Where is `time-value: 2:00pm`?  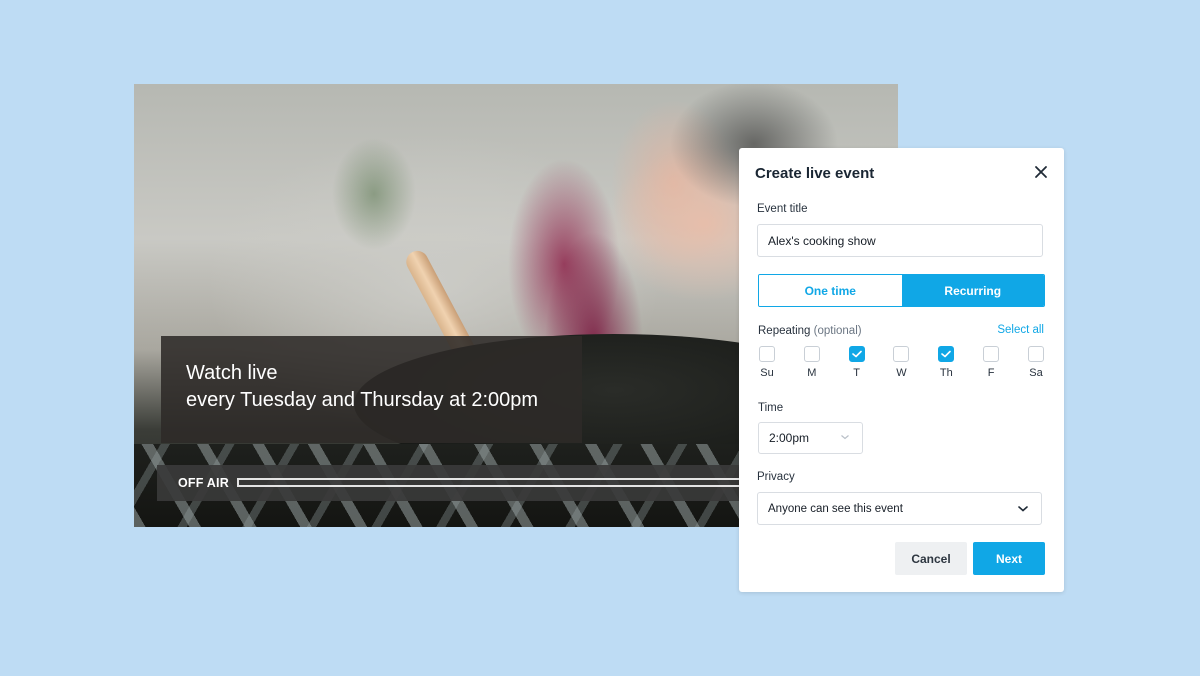 time-value: 2:00pm is located at coordinates (789, 438).